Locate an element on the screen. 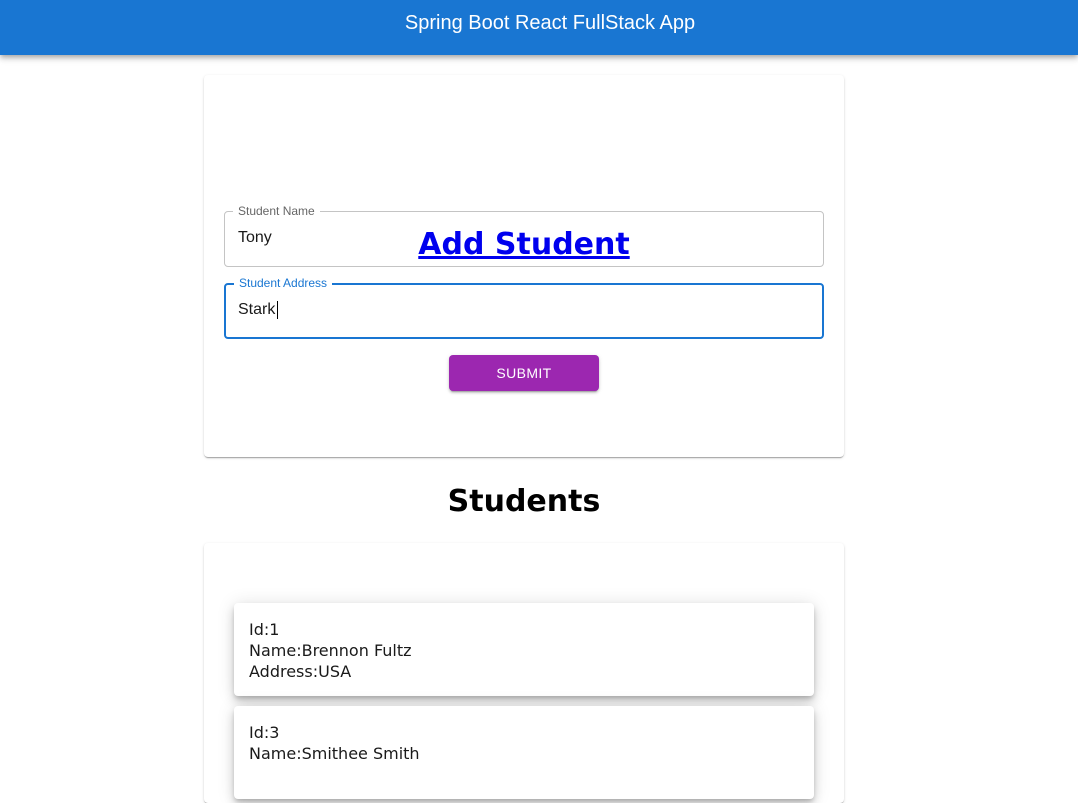 Image resolution: width=1078 pixels, height=803 pixels. student-address-label: Student Address is located at coordinates (283, 283).